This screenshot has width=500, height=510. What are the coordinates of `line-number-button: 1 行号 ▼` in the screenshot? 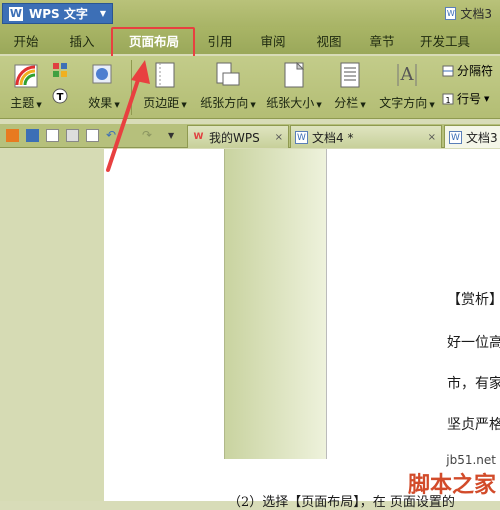 It's located at (465, 98).